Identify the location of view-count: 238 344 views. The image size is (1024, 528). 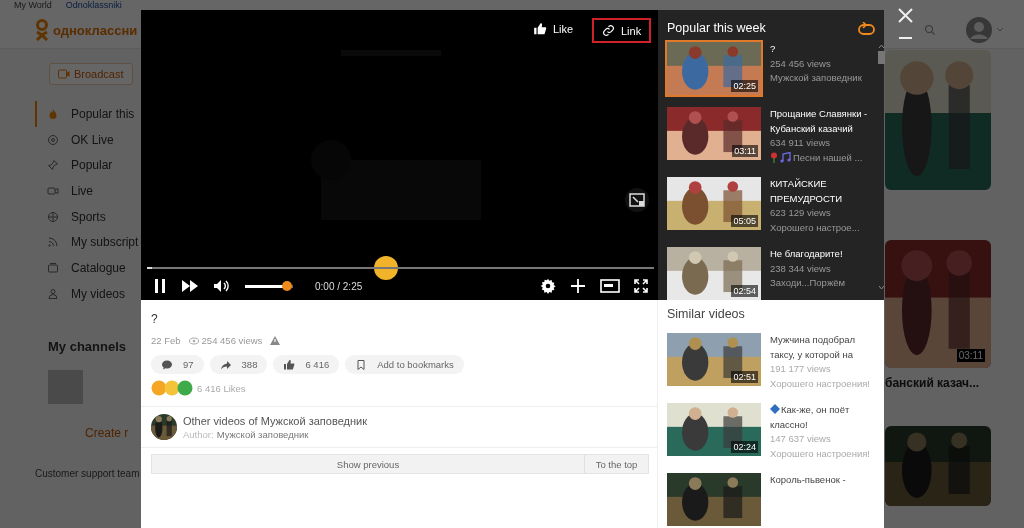
(801, 268).